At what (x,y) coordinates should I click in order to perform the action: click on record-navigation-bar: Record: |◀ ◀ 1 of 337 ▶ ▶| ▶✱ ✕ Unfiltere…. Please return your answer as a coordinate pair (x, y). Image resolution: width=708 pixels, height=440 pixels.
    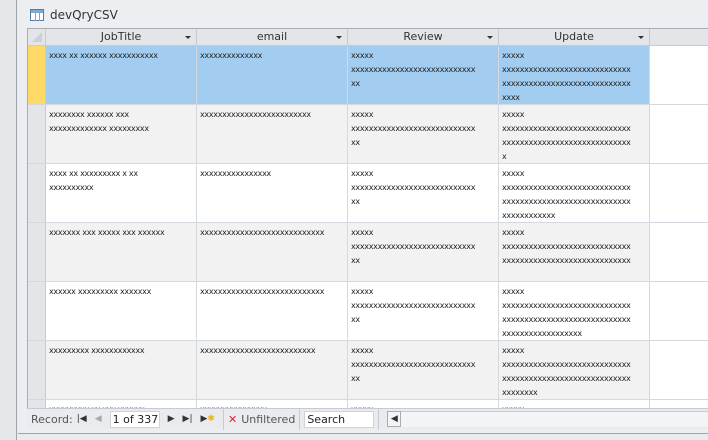
    Looking at the image, I should click on (367, 419).